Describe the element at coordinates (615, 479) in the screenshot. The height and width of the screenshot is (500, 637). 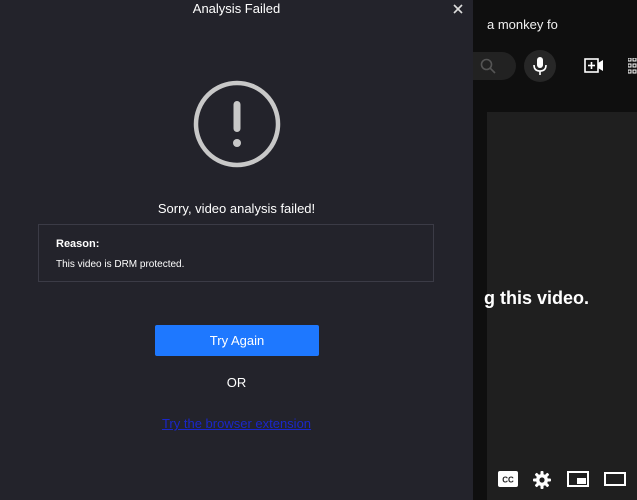
I see `theater-mode-icon` at that location.